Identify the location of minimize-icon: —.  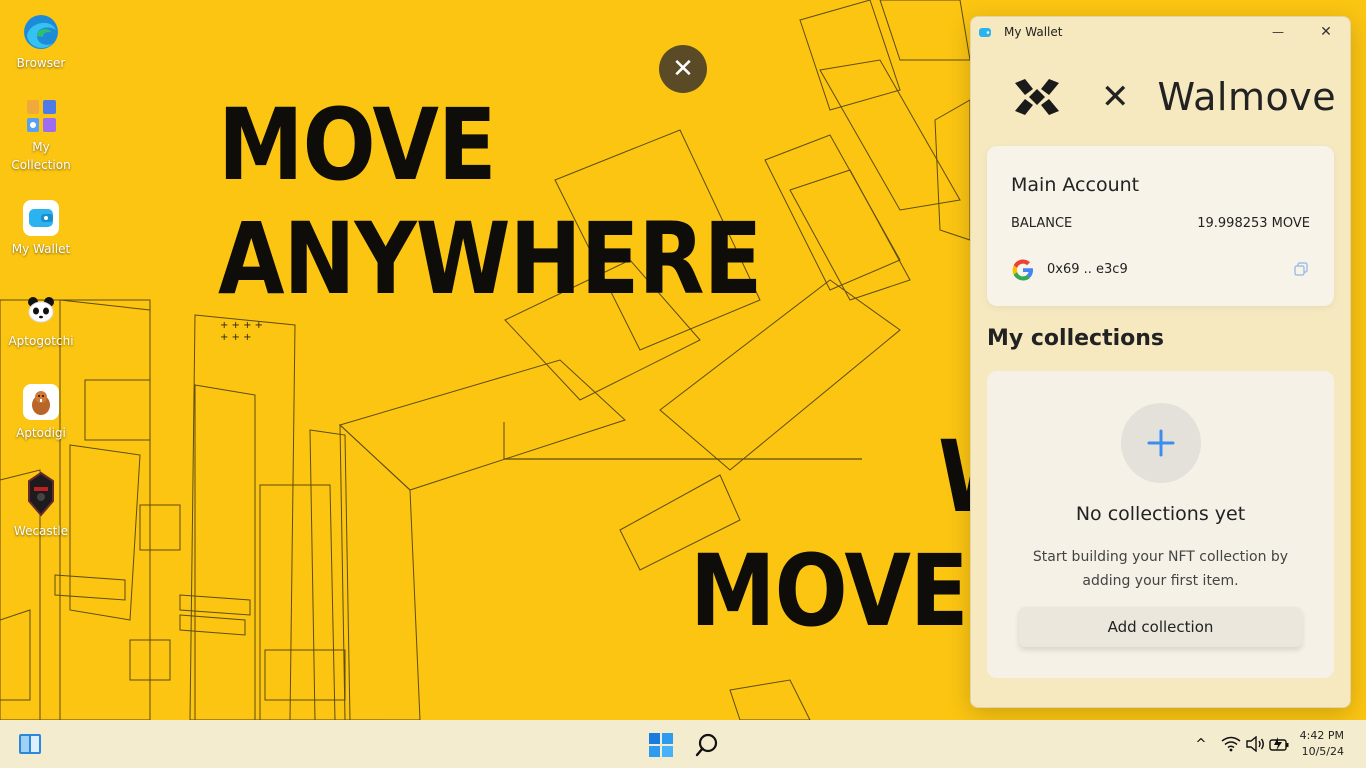
(1278, 32).